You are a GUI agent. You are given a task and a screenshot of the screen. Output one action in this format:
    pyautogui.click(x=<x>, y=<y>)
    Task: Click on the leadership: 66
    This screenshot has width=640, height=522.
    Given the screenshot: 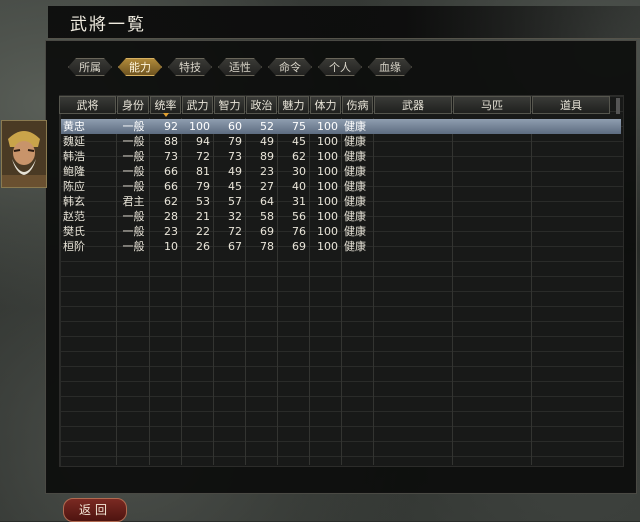 What is the action you would take?
    pyautogui.click(x=171, y=186)
    